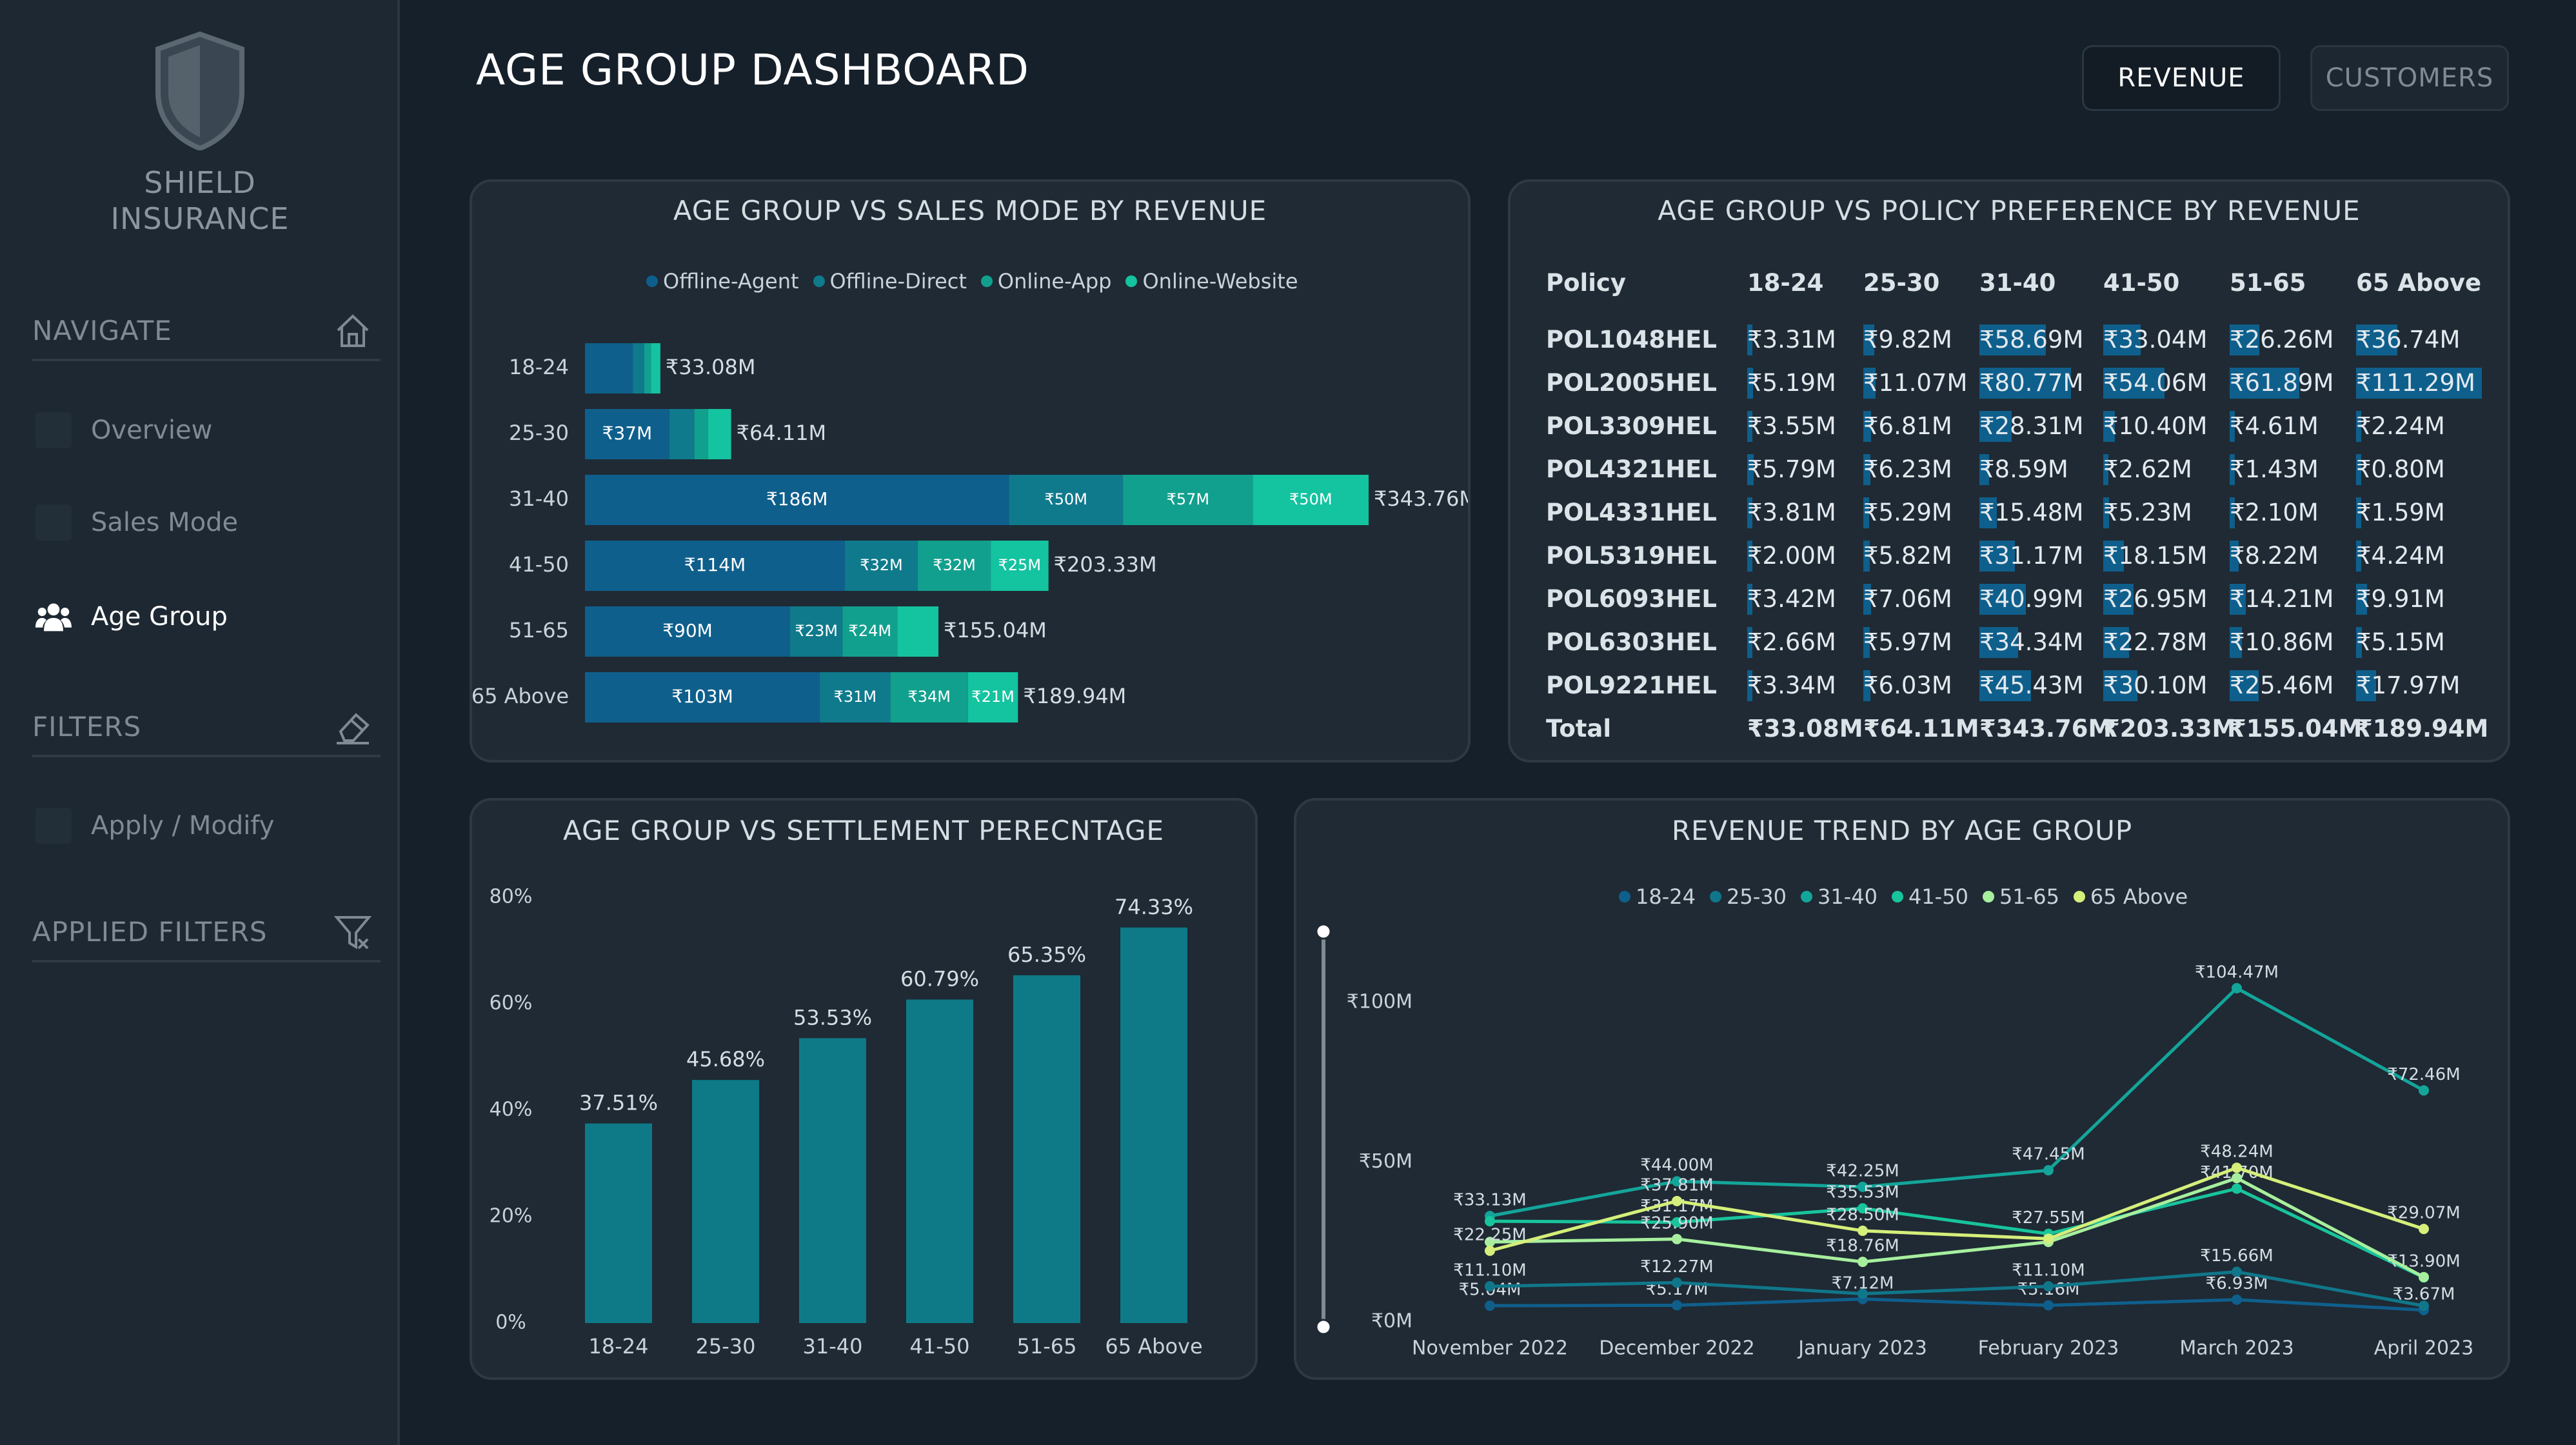 The width and height of the screenshot is (2576, 1445). Describe the element at coordinates (1676, 1185) in the screenshot. I see `point-label: ₹37.81M` at that location.